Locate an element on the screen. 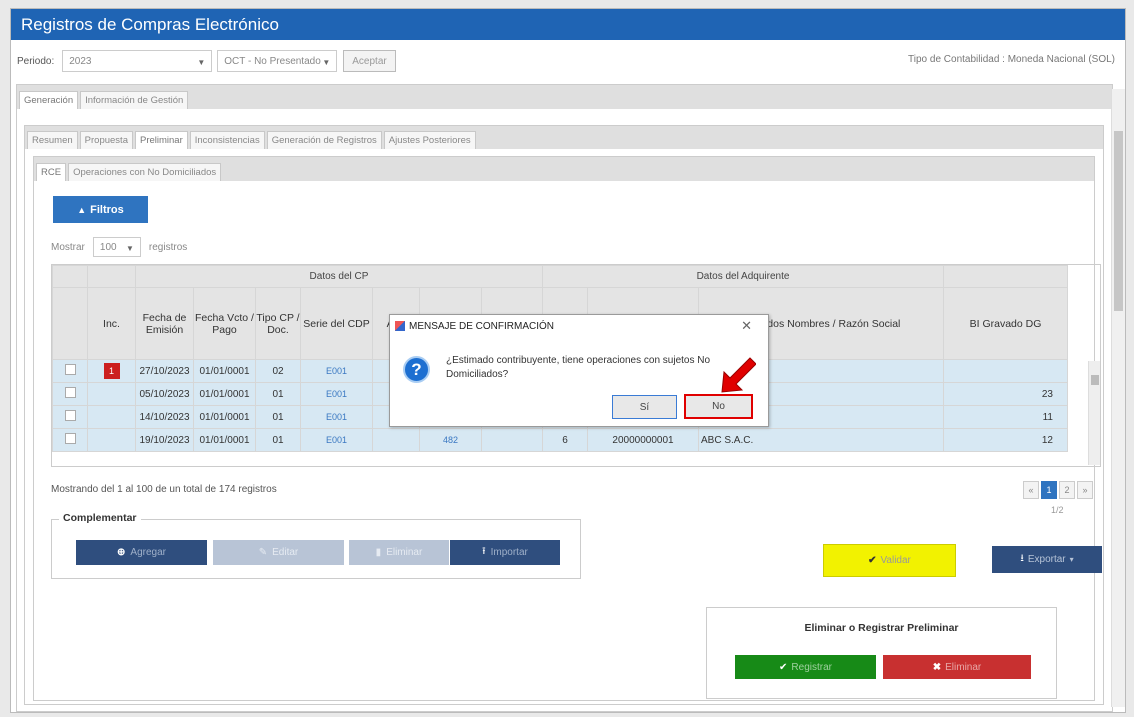 This screenshot has width=1134, height=717. inconsistency-badge: 1 is located at coordinates (111, 371).